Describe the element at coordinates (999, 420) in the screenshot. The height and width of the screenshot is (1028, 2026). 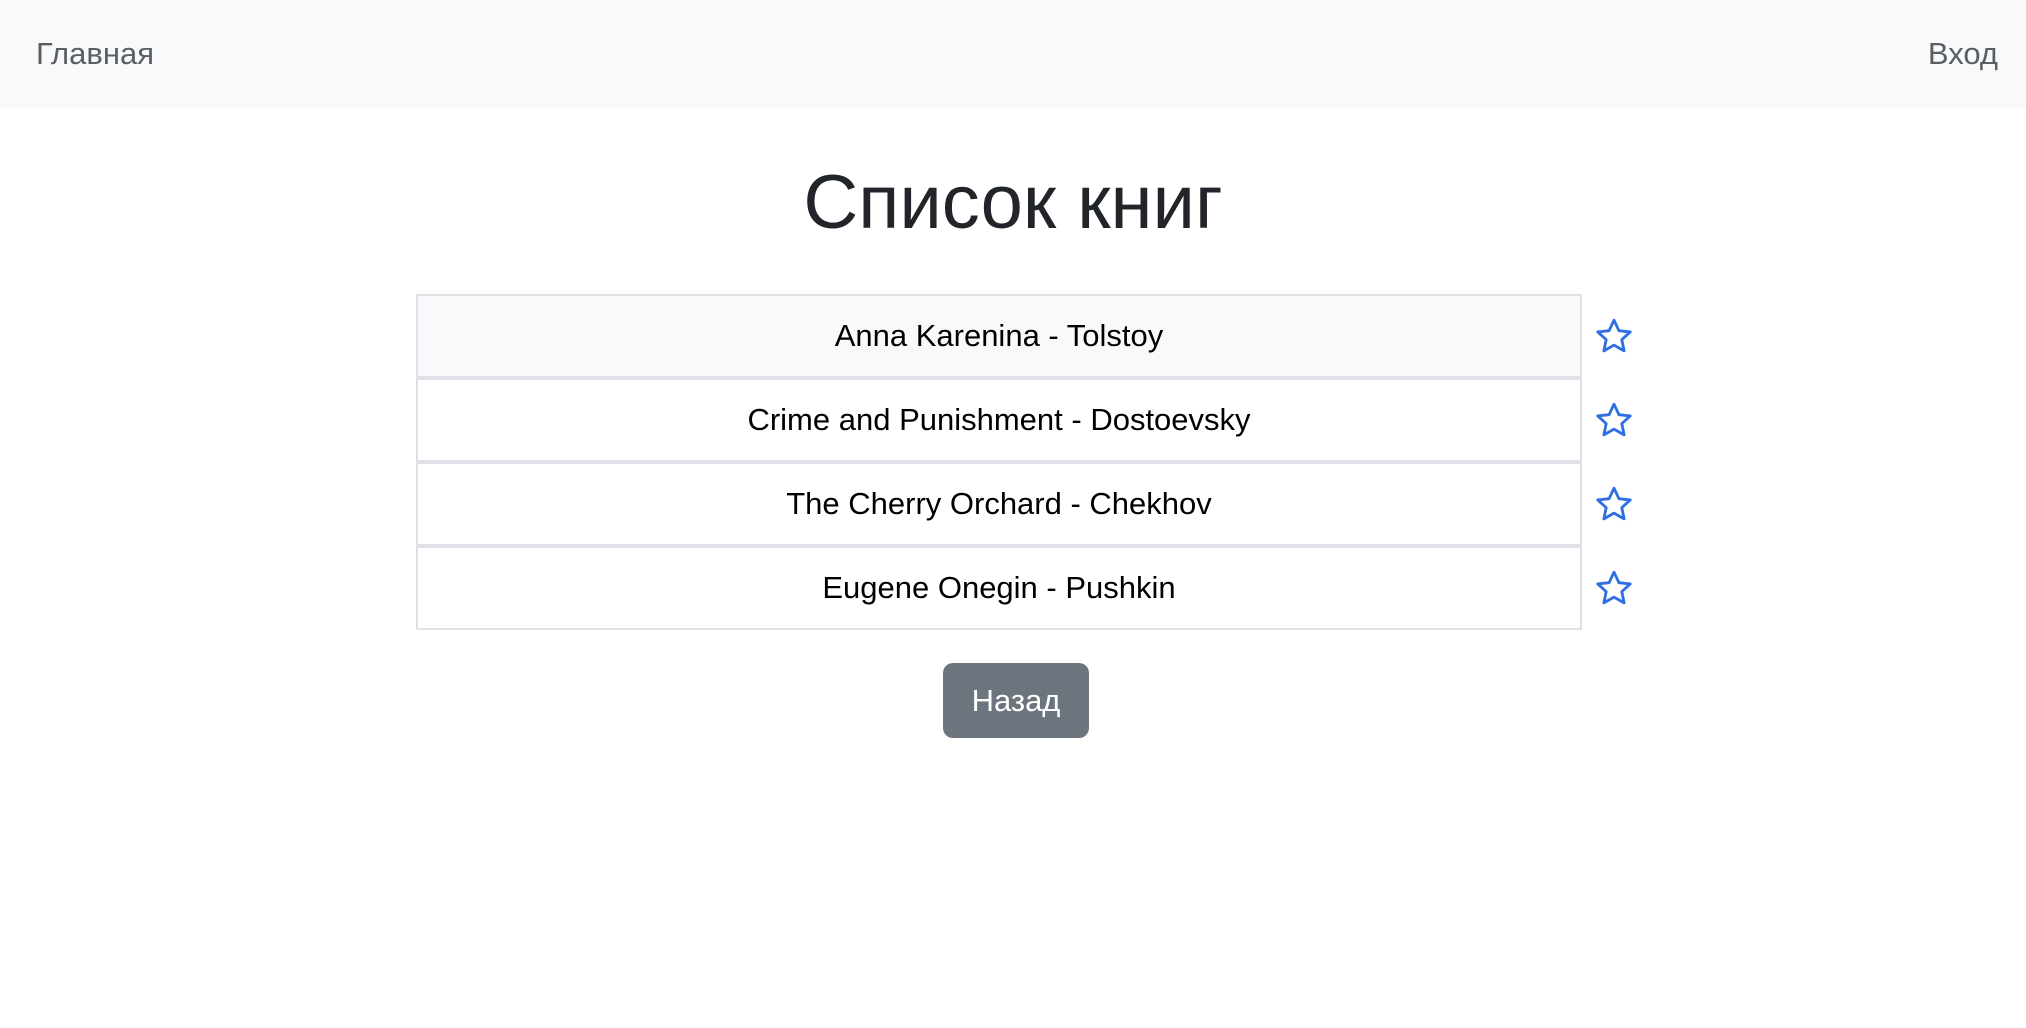
I see `book-item: Crime and Punishment - Dostoevsky` at that location.